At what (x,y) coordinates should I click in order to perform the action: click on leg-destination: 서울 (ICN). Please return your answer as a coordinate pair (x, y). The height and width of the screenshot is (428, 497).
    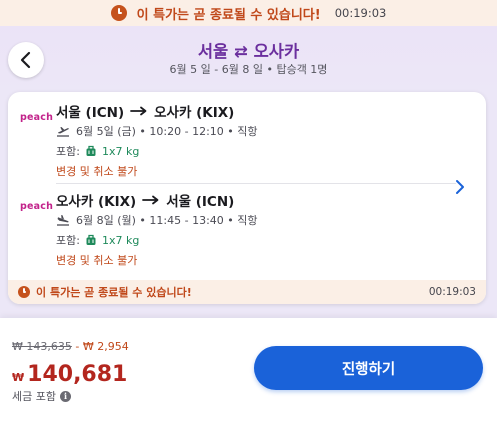
    Looking at the image, I should click on (200, 202).